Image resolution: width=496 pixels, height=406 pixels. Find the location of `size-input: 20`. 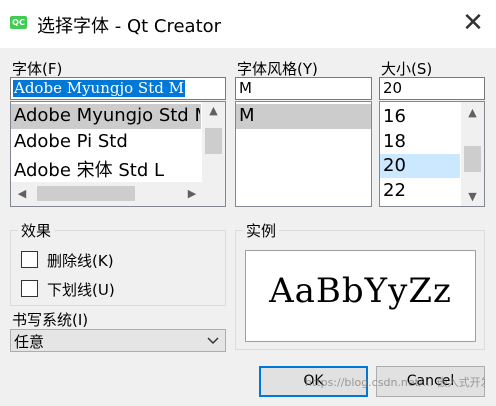

size-input: 20 is located at coordinates (432, 88).